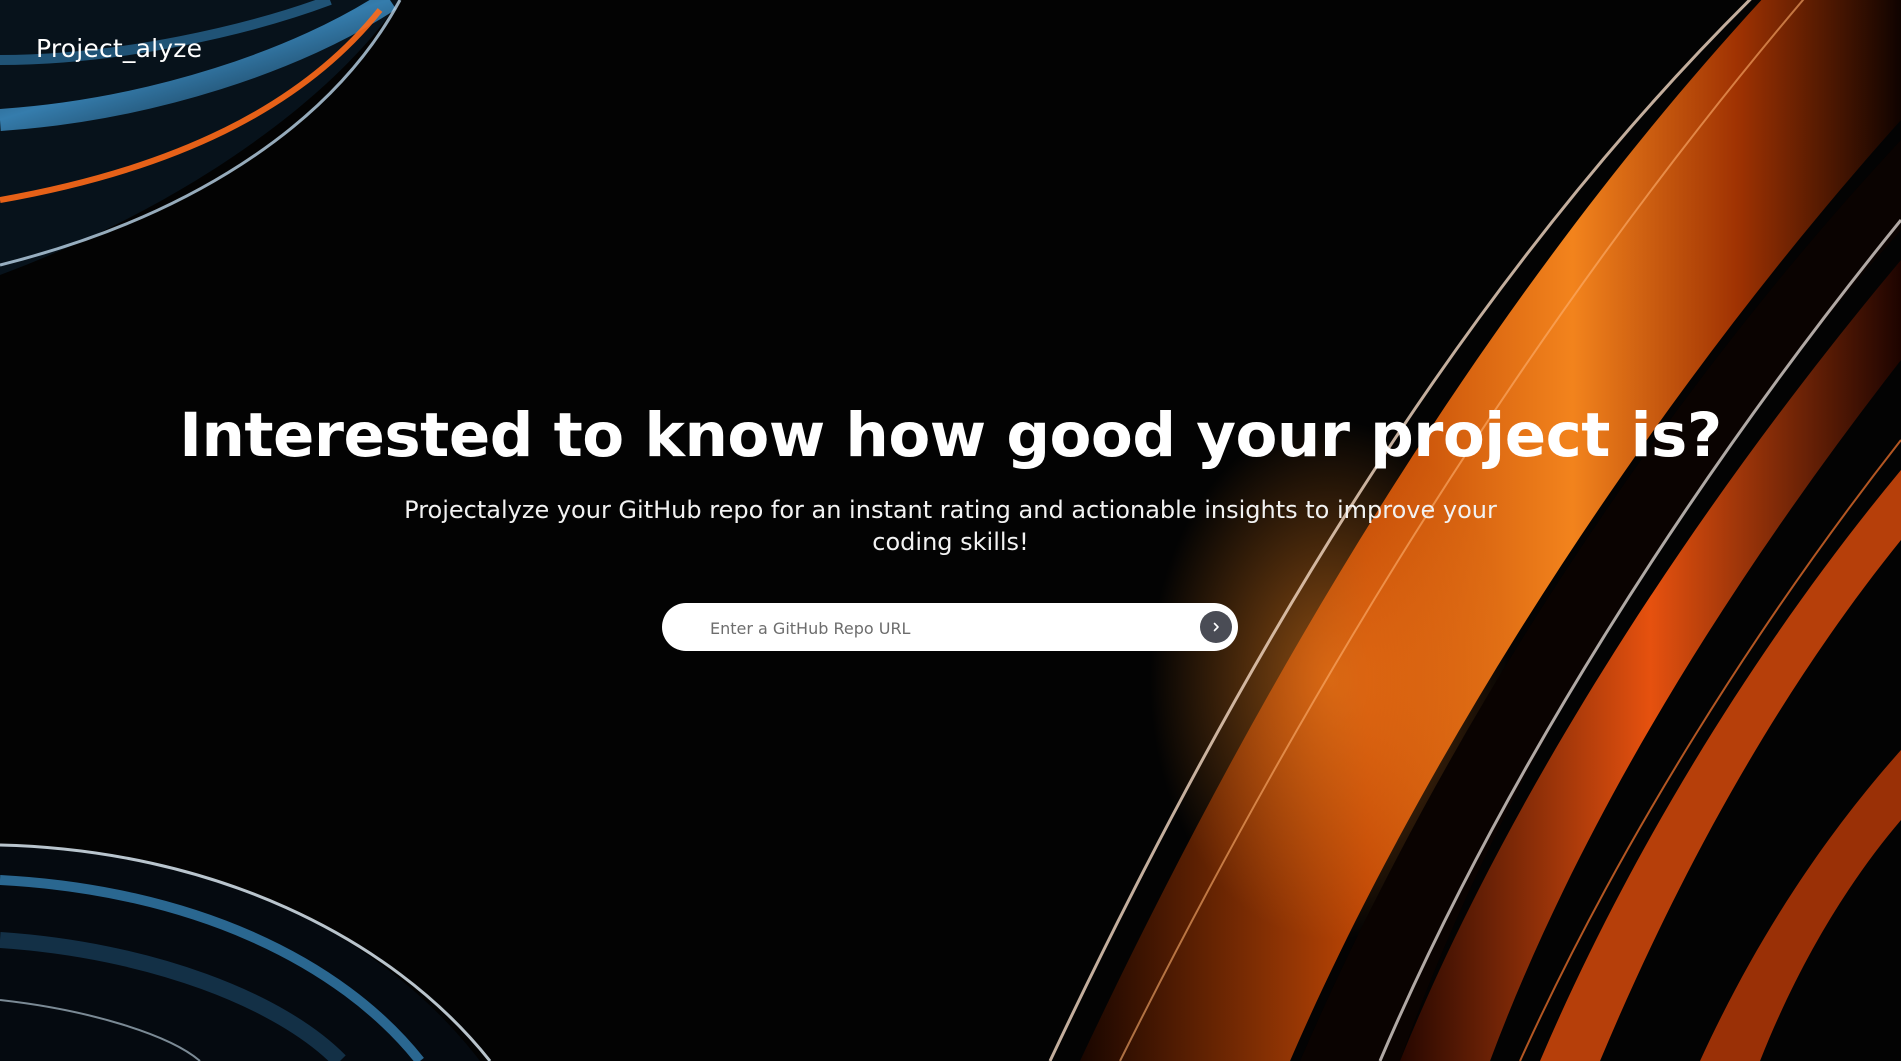  Describe the element at coordinates (940, 628) in the screenshot. I see `repo-url-input` at that location.